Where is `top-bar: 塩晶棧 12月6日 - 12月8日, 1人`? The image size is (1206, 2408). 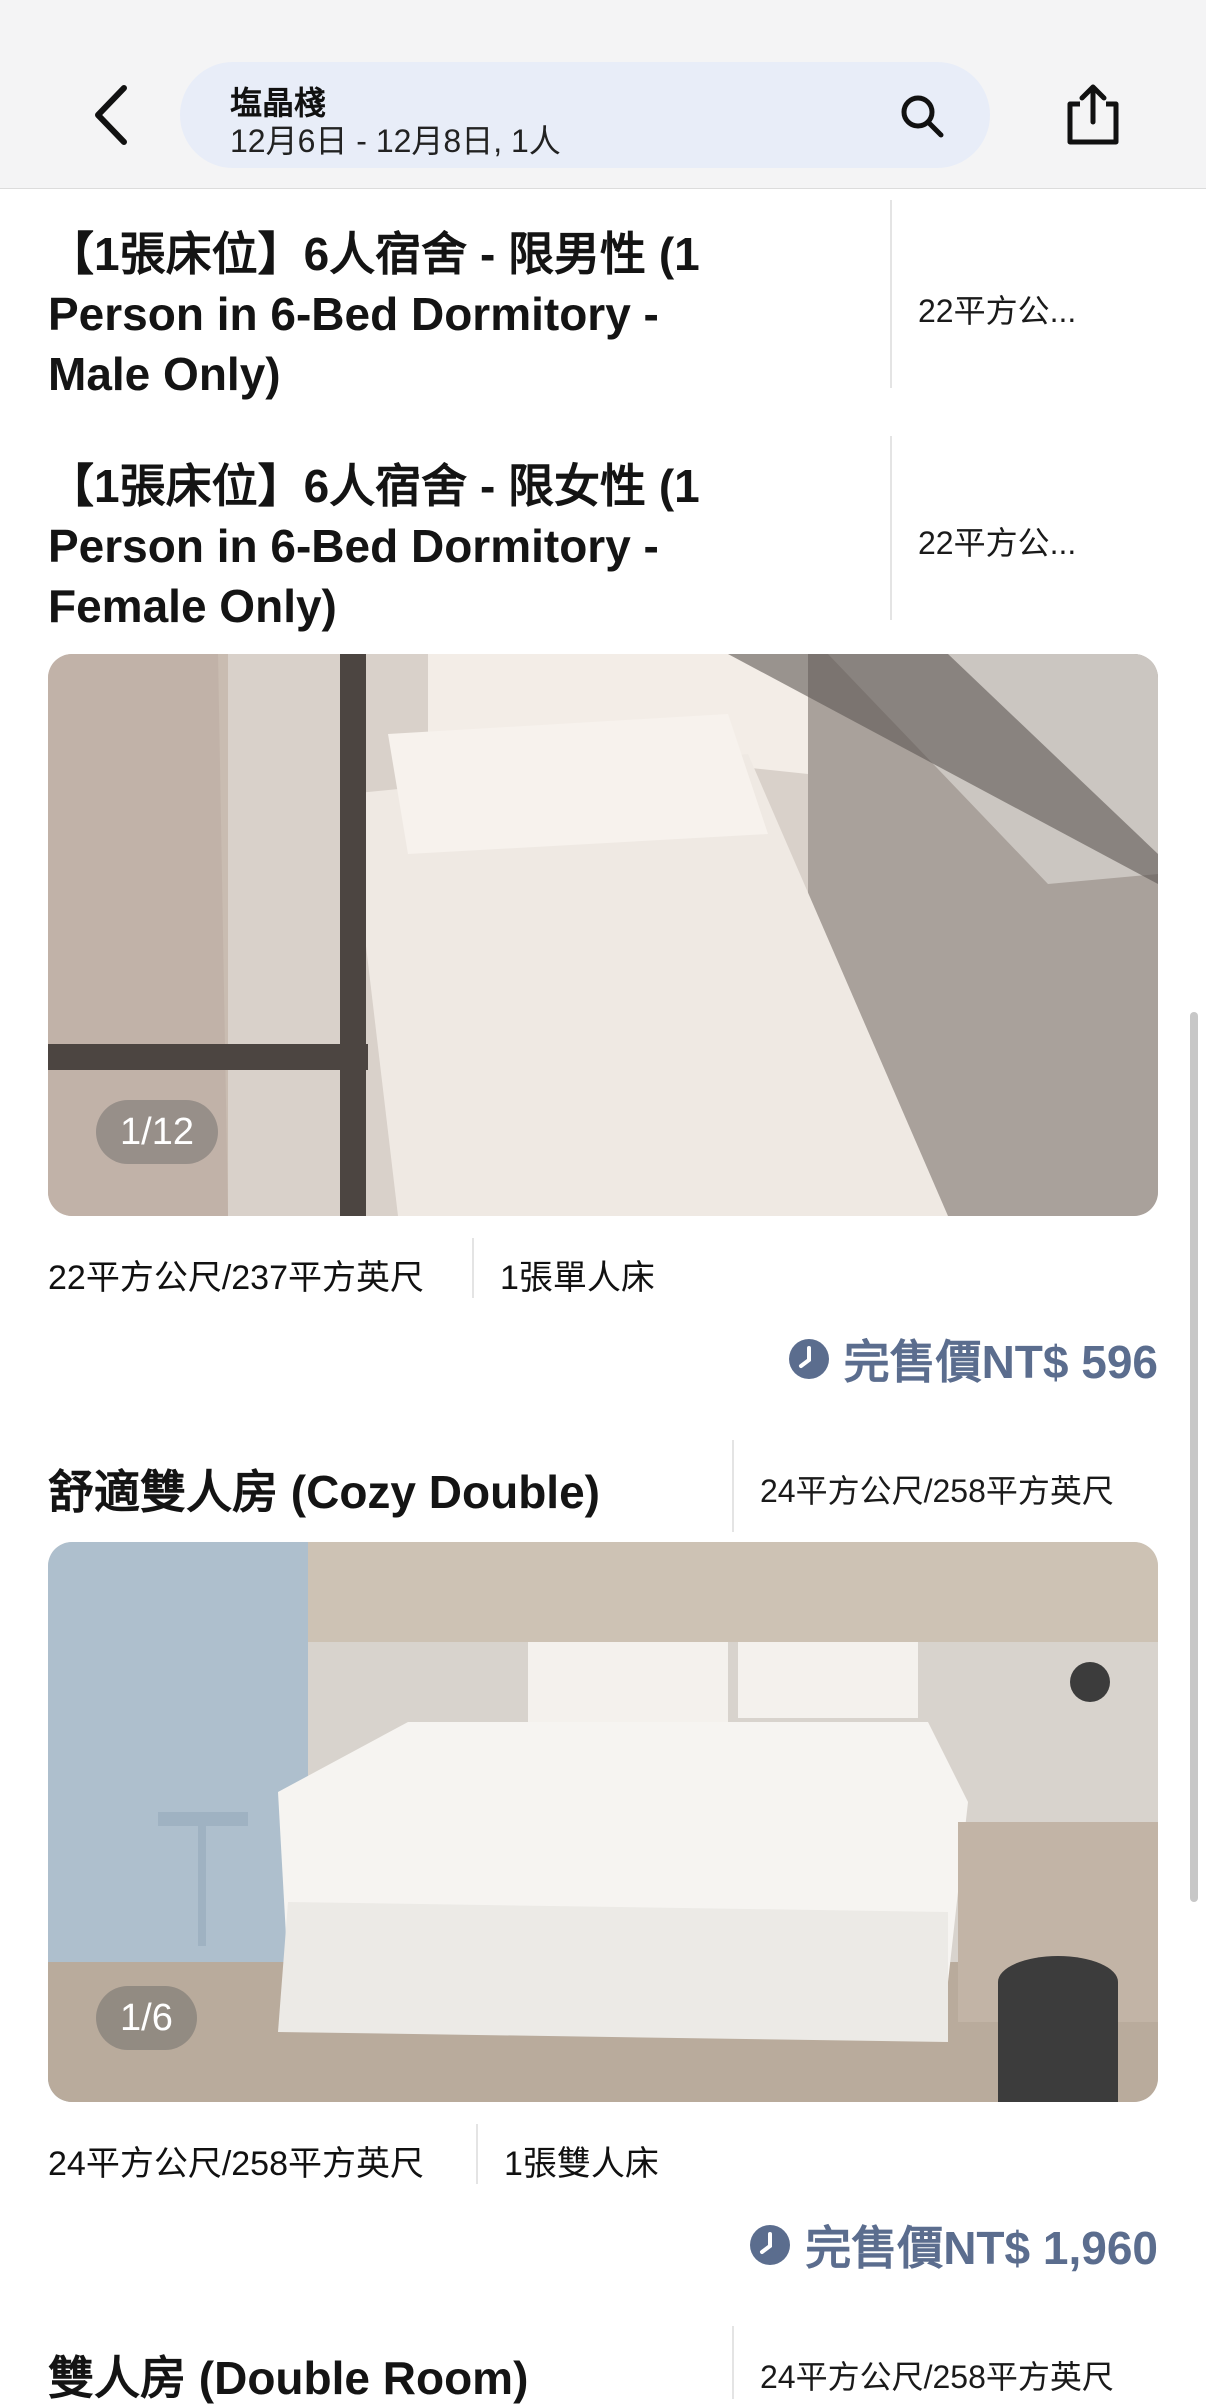
top-bar: 塩晶棧 12月6日 - 12月8日, 1人 is located at coordinates (603, 94).